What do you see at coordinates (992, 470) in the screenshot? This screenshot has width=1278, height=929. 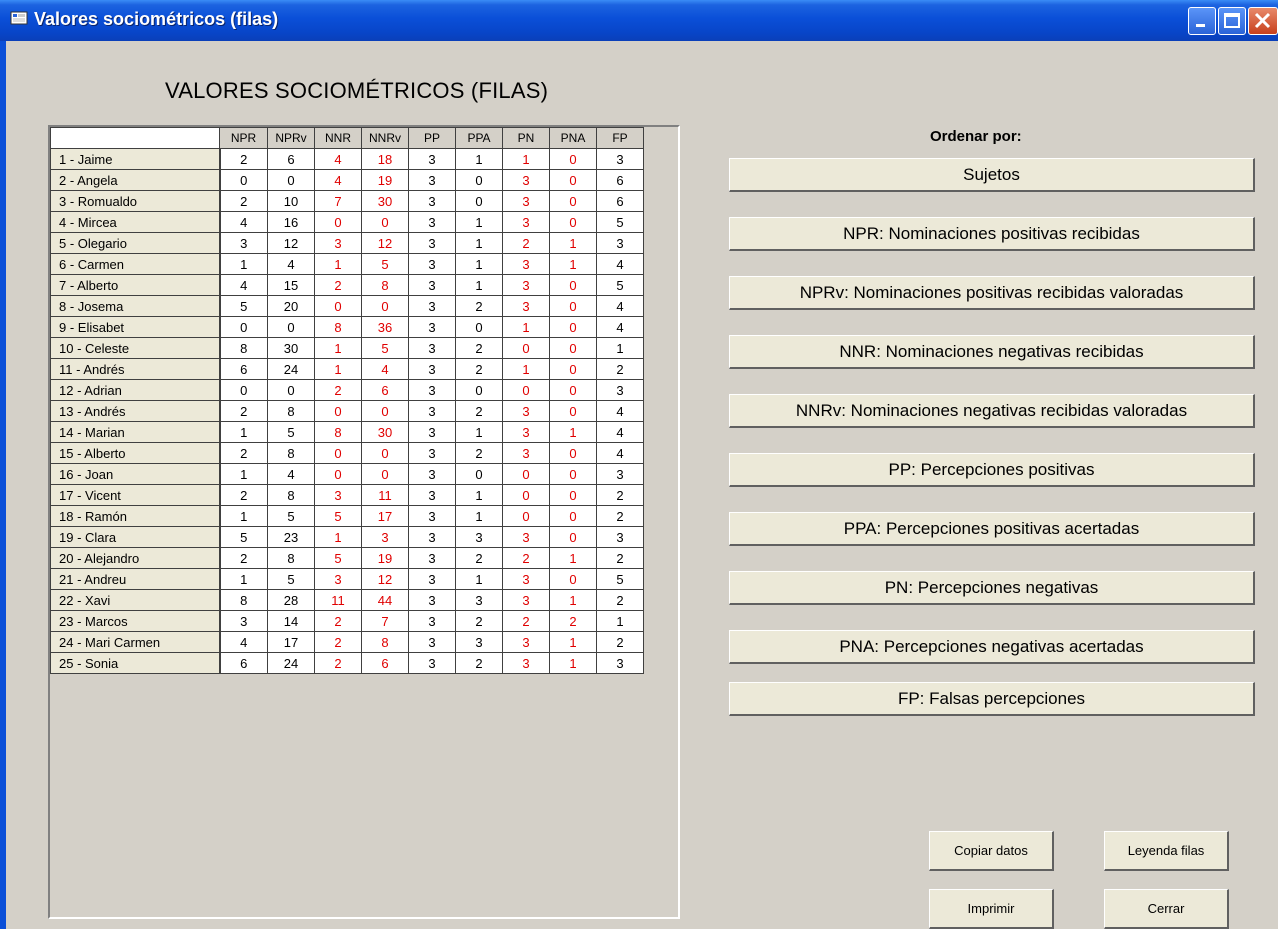 I see `sort-pp-button: PP: Percepciones positivas` at bounding box center [992, 470].